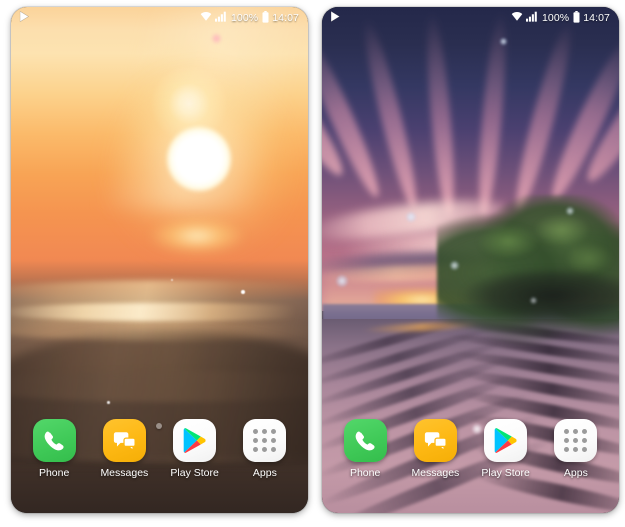  I want to click on sun-reflection, so click(197, 236).